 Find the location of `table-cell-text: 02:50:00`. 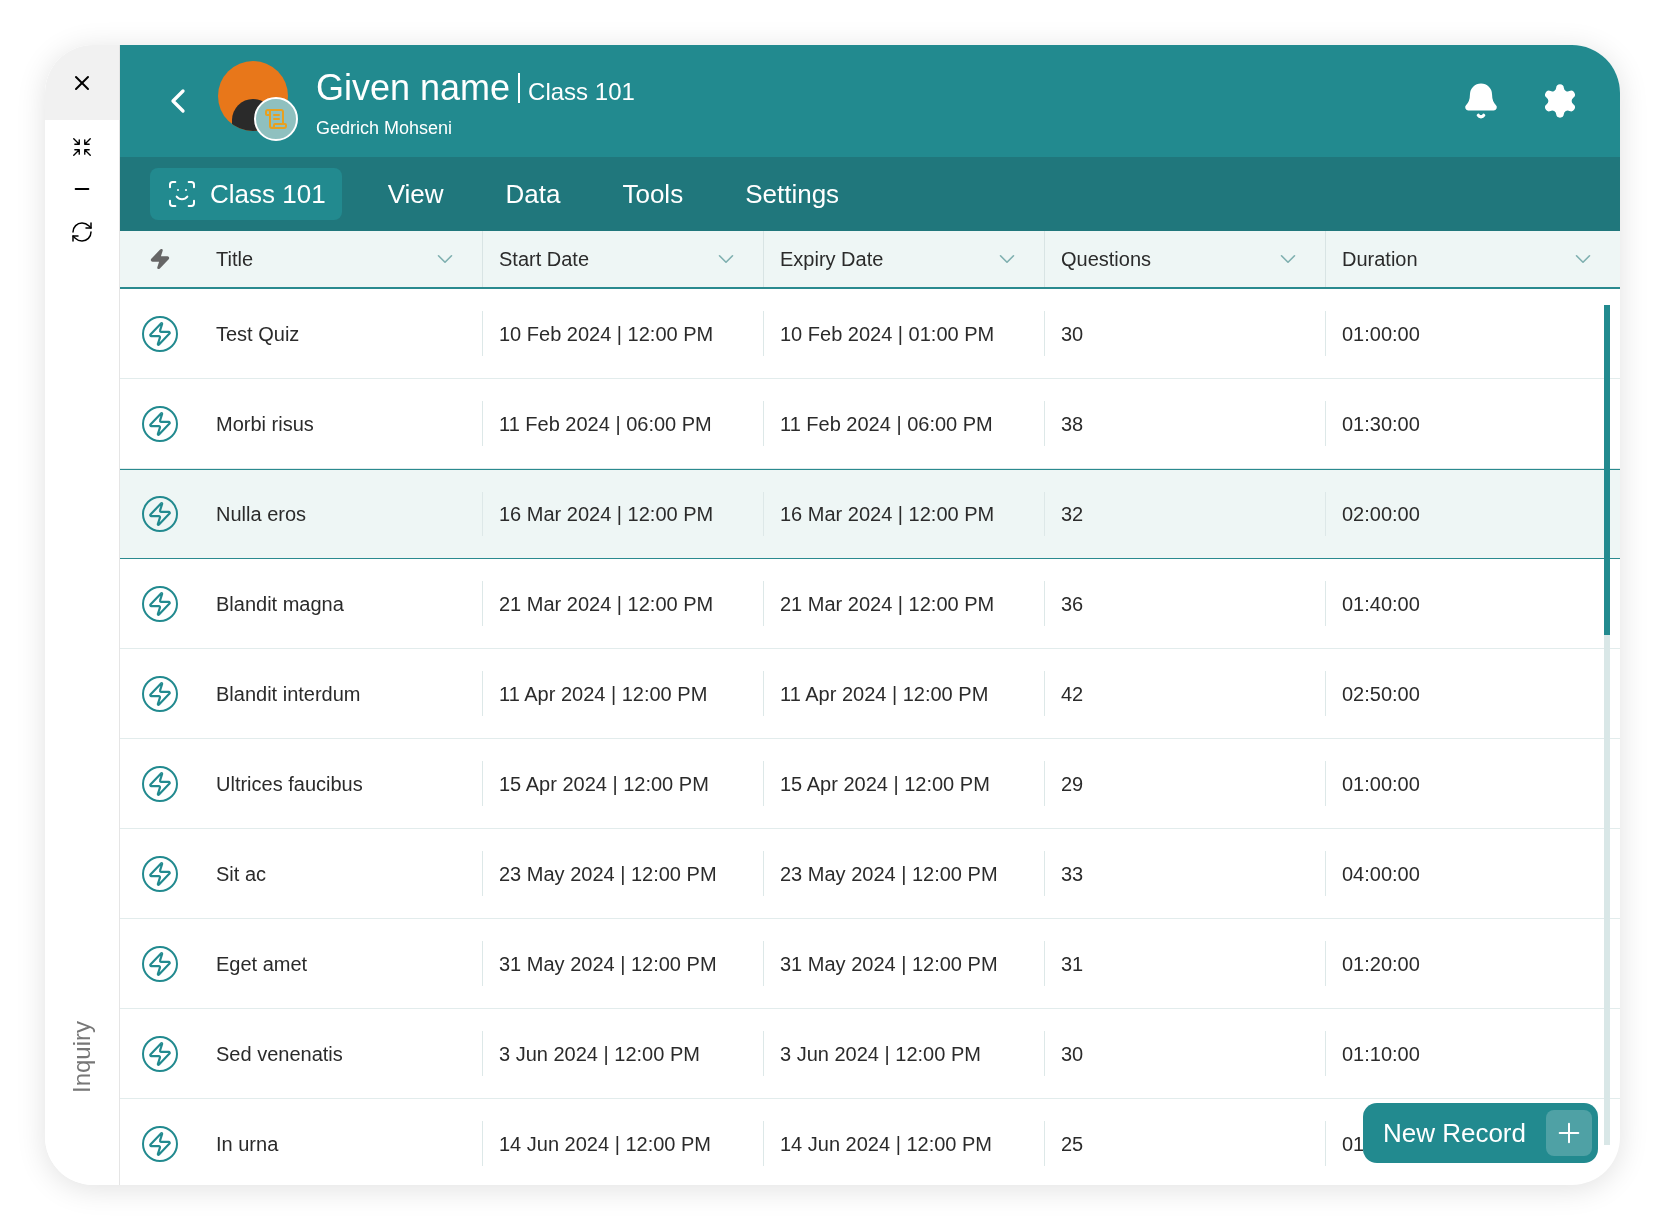

table-cell-text: 02:50:00 is located at coordinates (1380, 694).